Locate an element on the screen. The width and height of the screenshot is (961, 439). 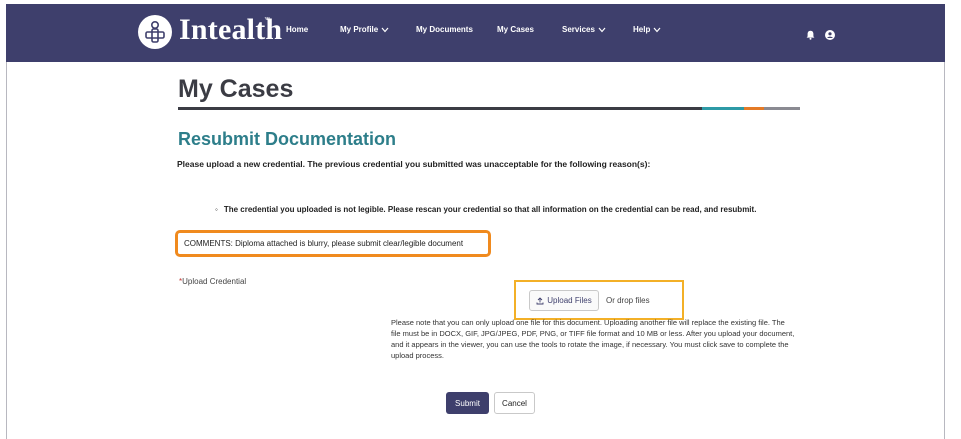
nav-my-documents: My Documents is located at coordinates (444, 29).